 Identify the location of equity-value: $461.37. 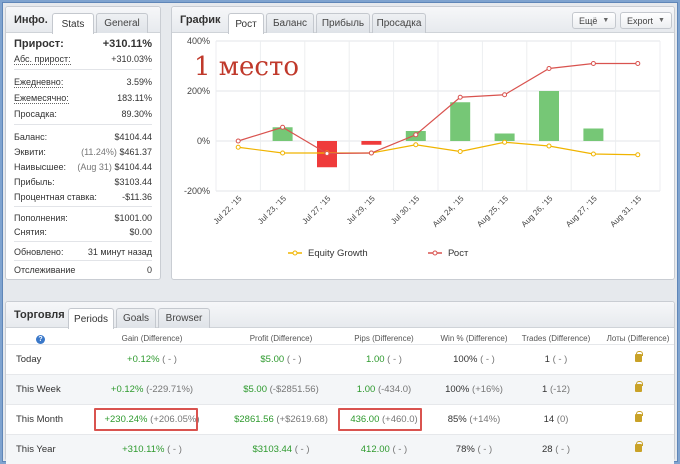
(135, 152).